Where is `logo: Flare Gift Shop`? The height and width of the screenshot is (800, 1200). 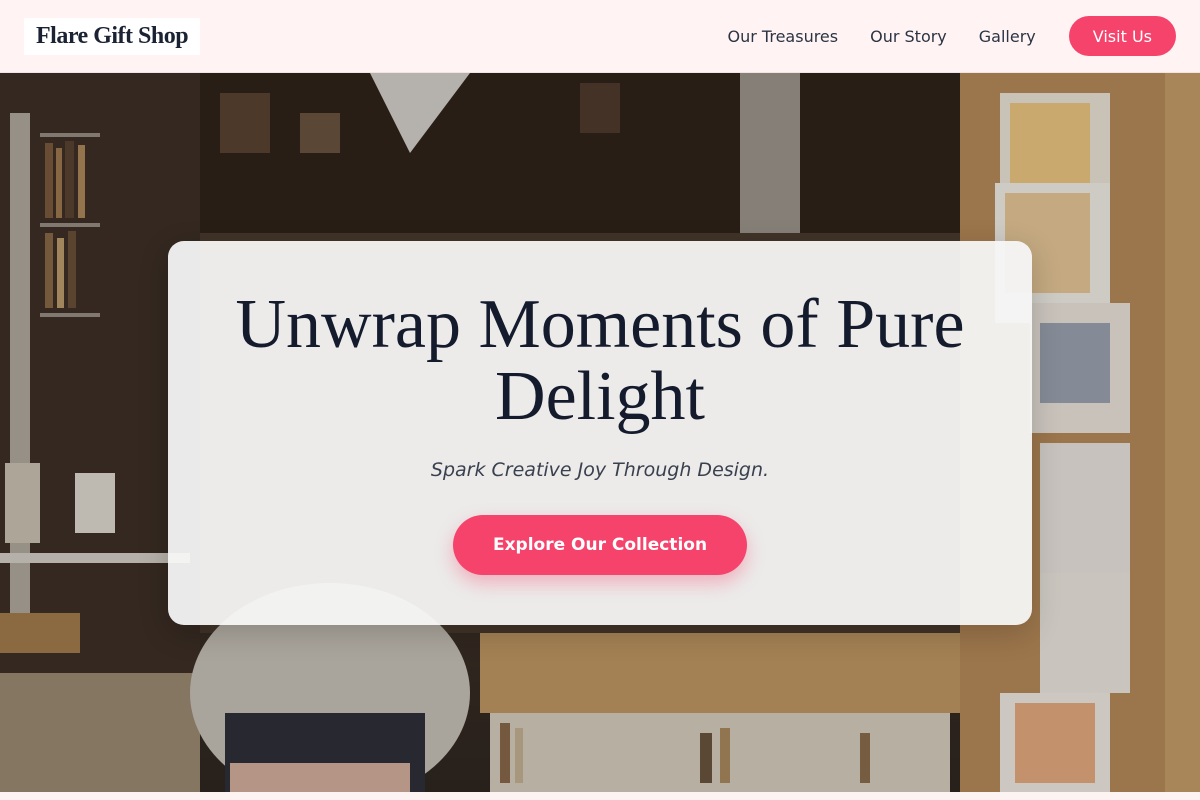 logo: Flare Gift Shop is located at coordinates (112, 36).